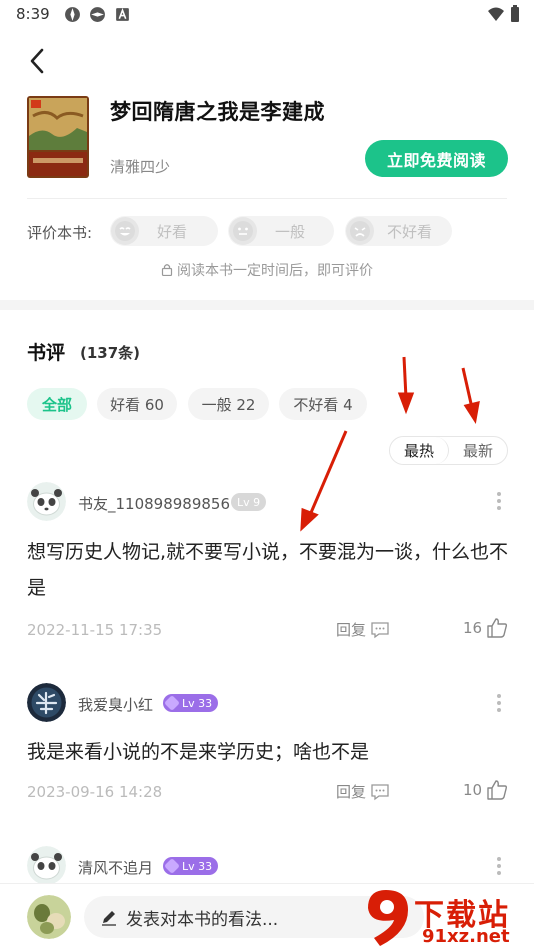  I want to click on filter-neutral: 一般 22, so click(228, 404).